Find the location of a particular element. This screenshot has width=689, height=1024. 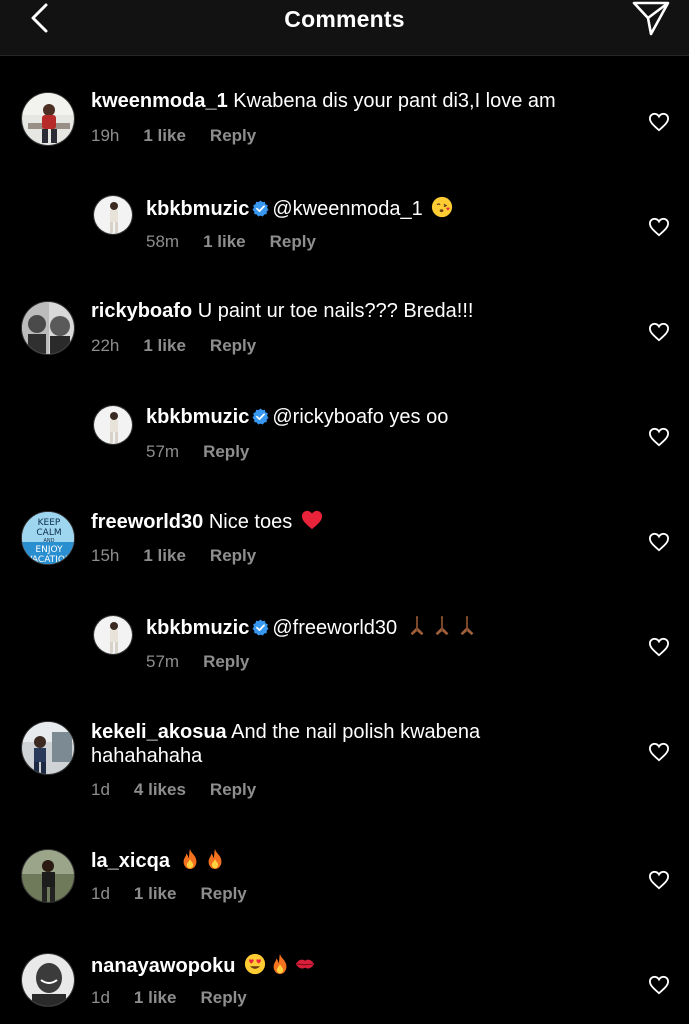

comment-text: yes oo is located at coordinates (419, 417).